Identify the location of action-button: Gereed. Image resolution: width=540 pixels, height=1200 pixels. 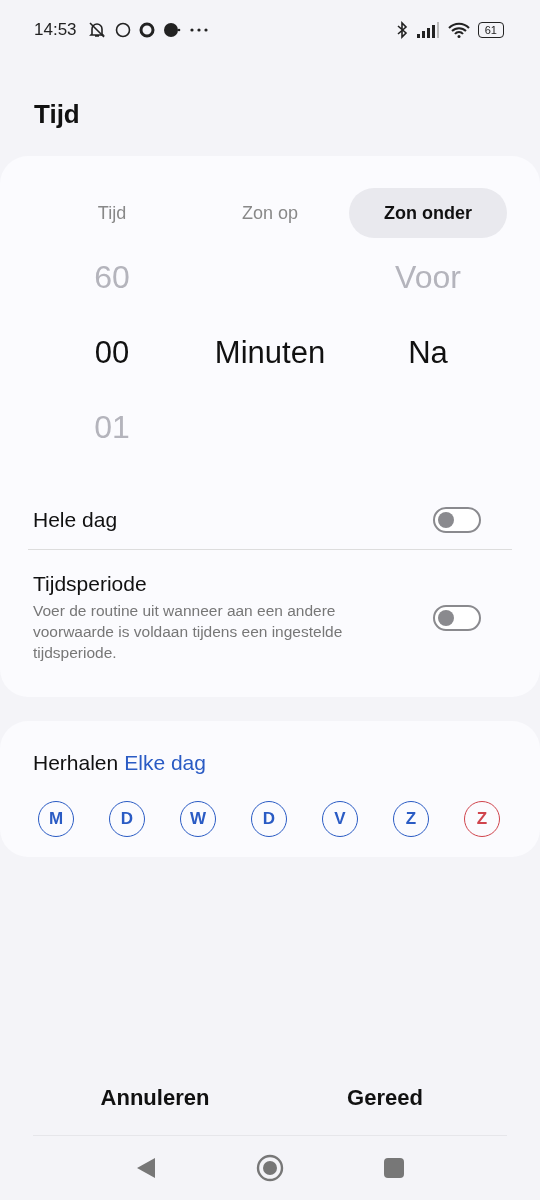
(385, 1098).